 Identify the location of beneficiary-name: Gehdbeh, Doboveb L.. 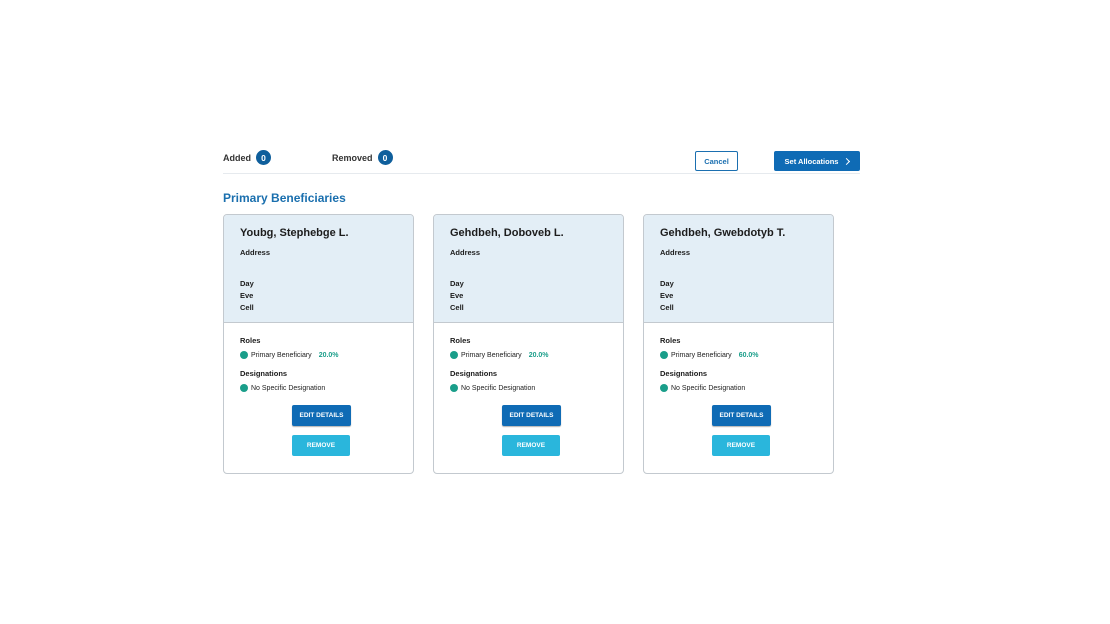
(507, 233).